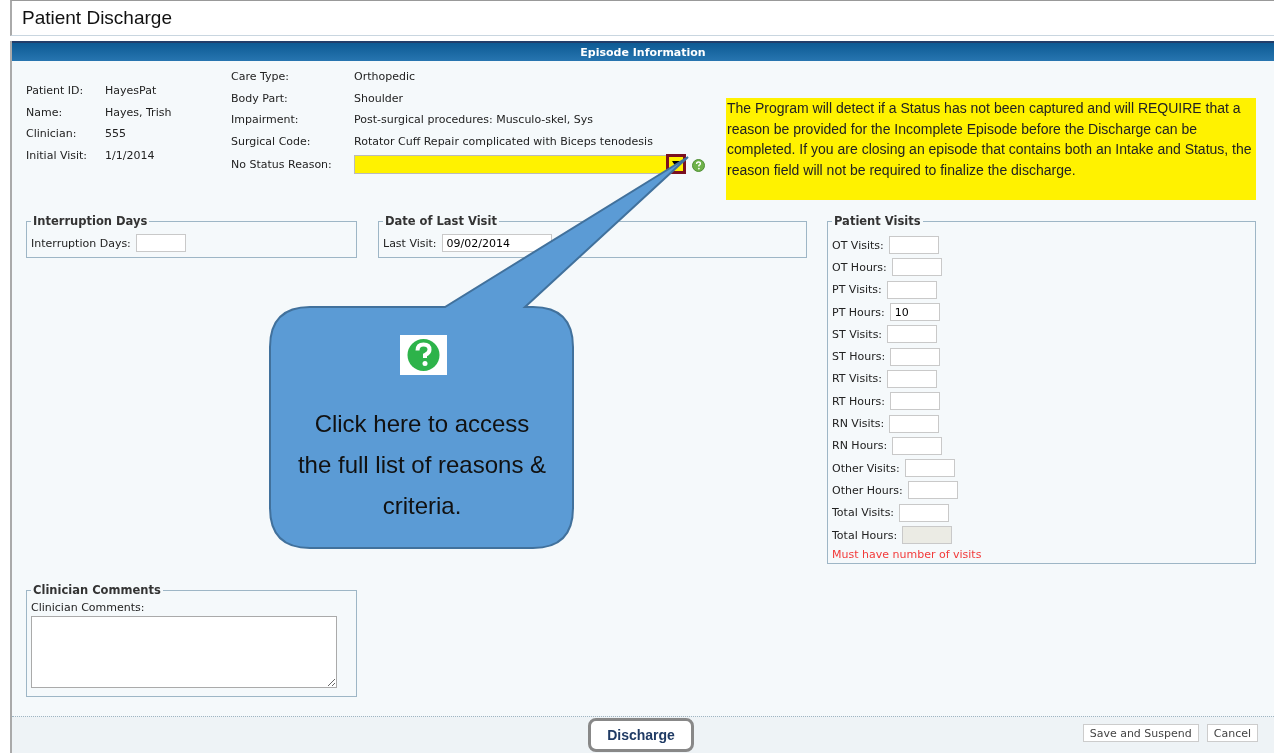 This screenshot has width=1274, height=753. Describe the element at coordinates (1232, 733) in the screenshot. I see `cancel-button: Cancel` at that location.